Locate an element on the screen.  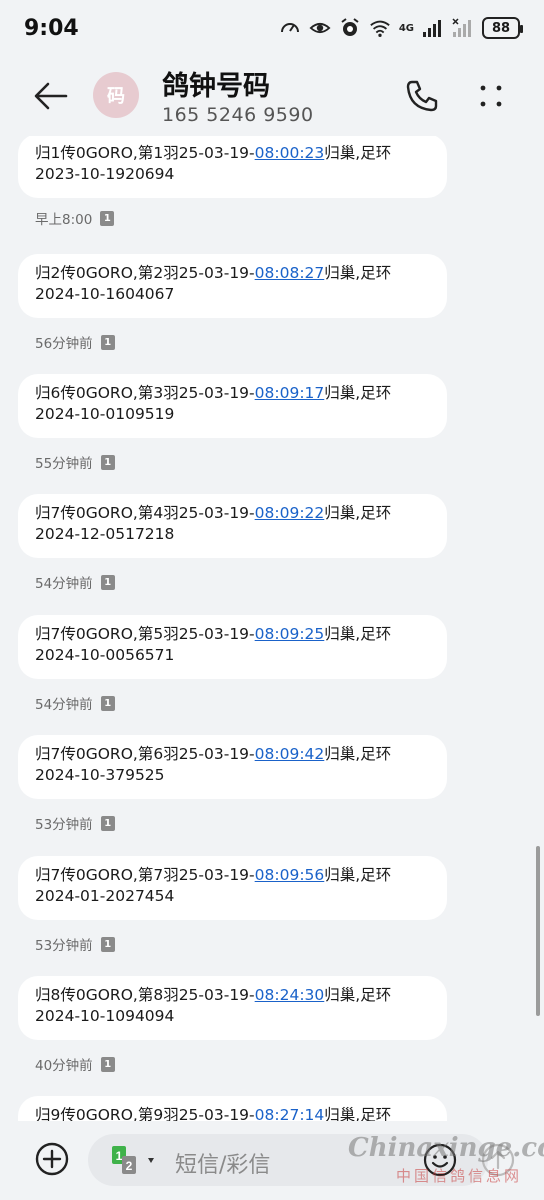
time-link: 08:09:42 is located at coordinates (290, 754).